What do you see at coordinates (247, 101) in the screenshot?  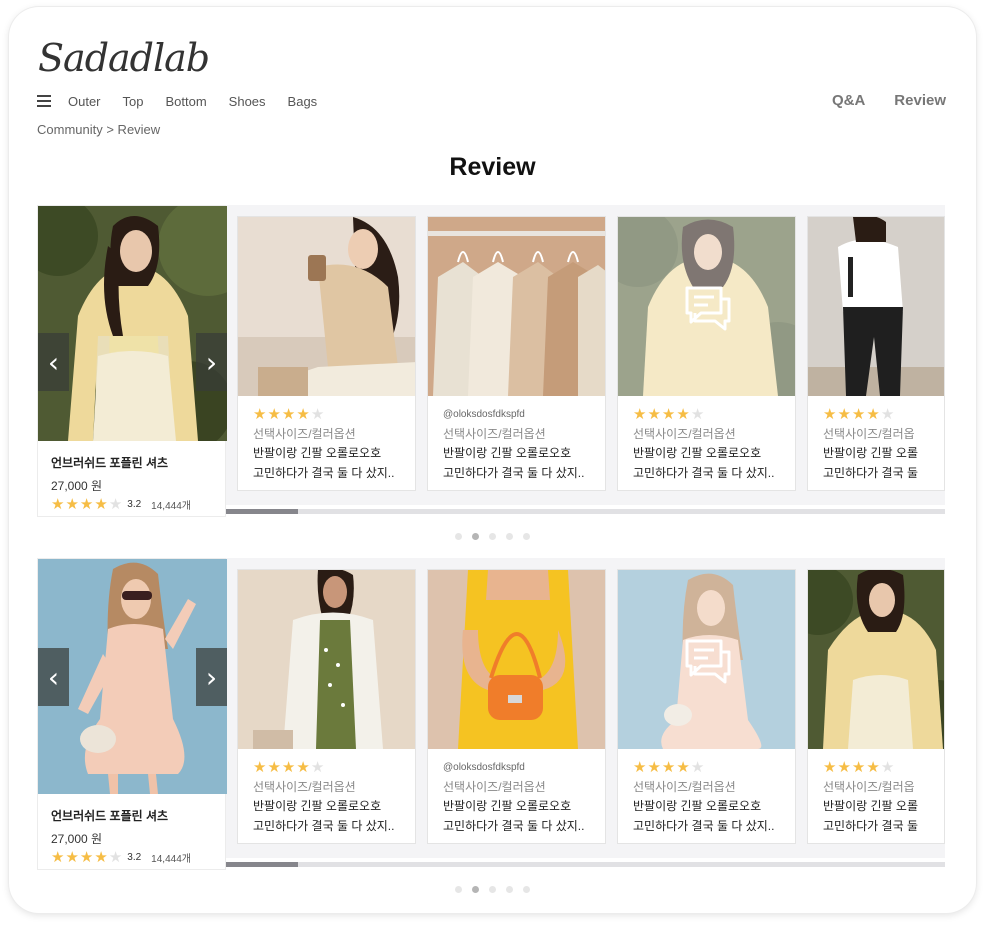 I see `nav-item-shoes: Shoes` at bounding box center [247, 101].